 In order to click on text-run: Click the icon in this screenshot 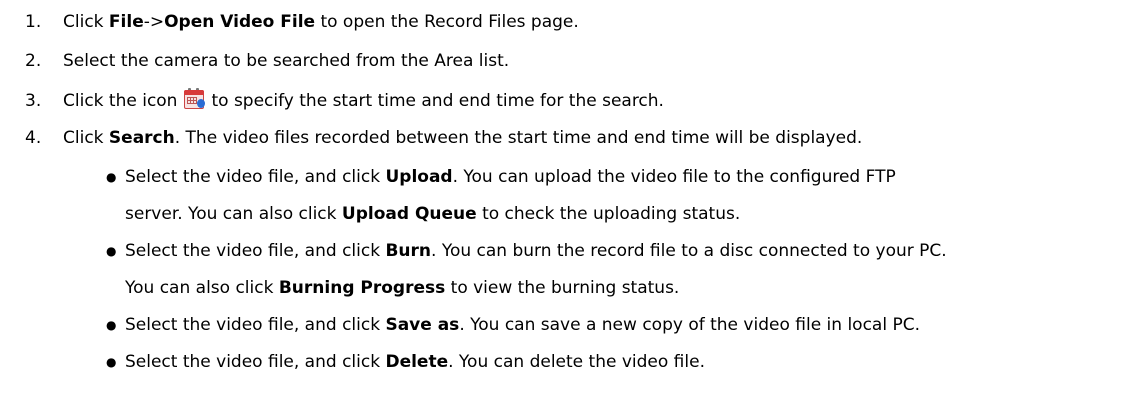, I will do `click(120, 101)`.